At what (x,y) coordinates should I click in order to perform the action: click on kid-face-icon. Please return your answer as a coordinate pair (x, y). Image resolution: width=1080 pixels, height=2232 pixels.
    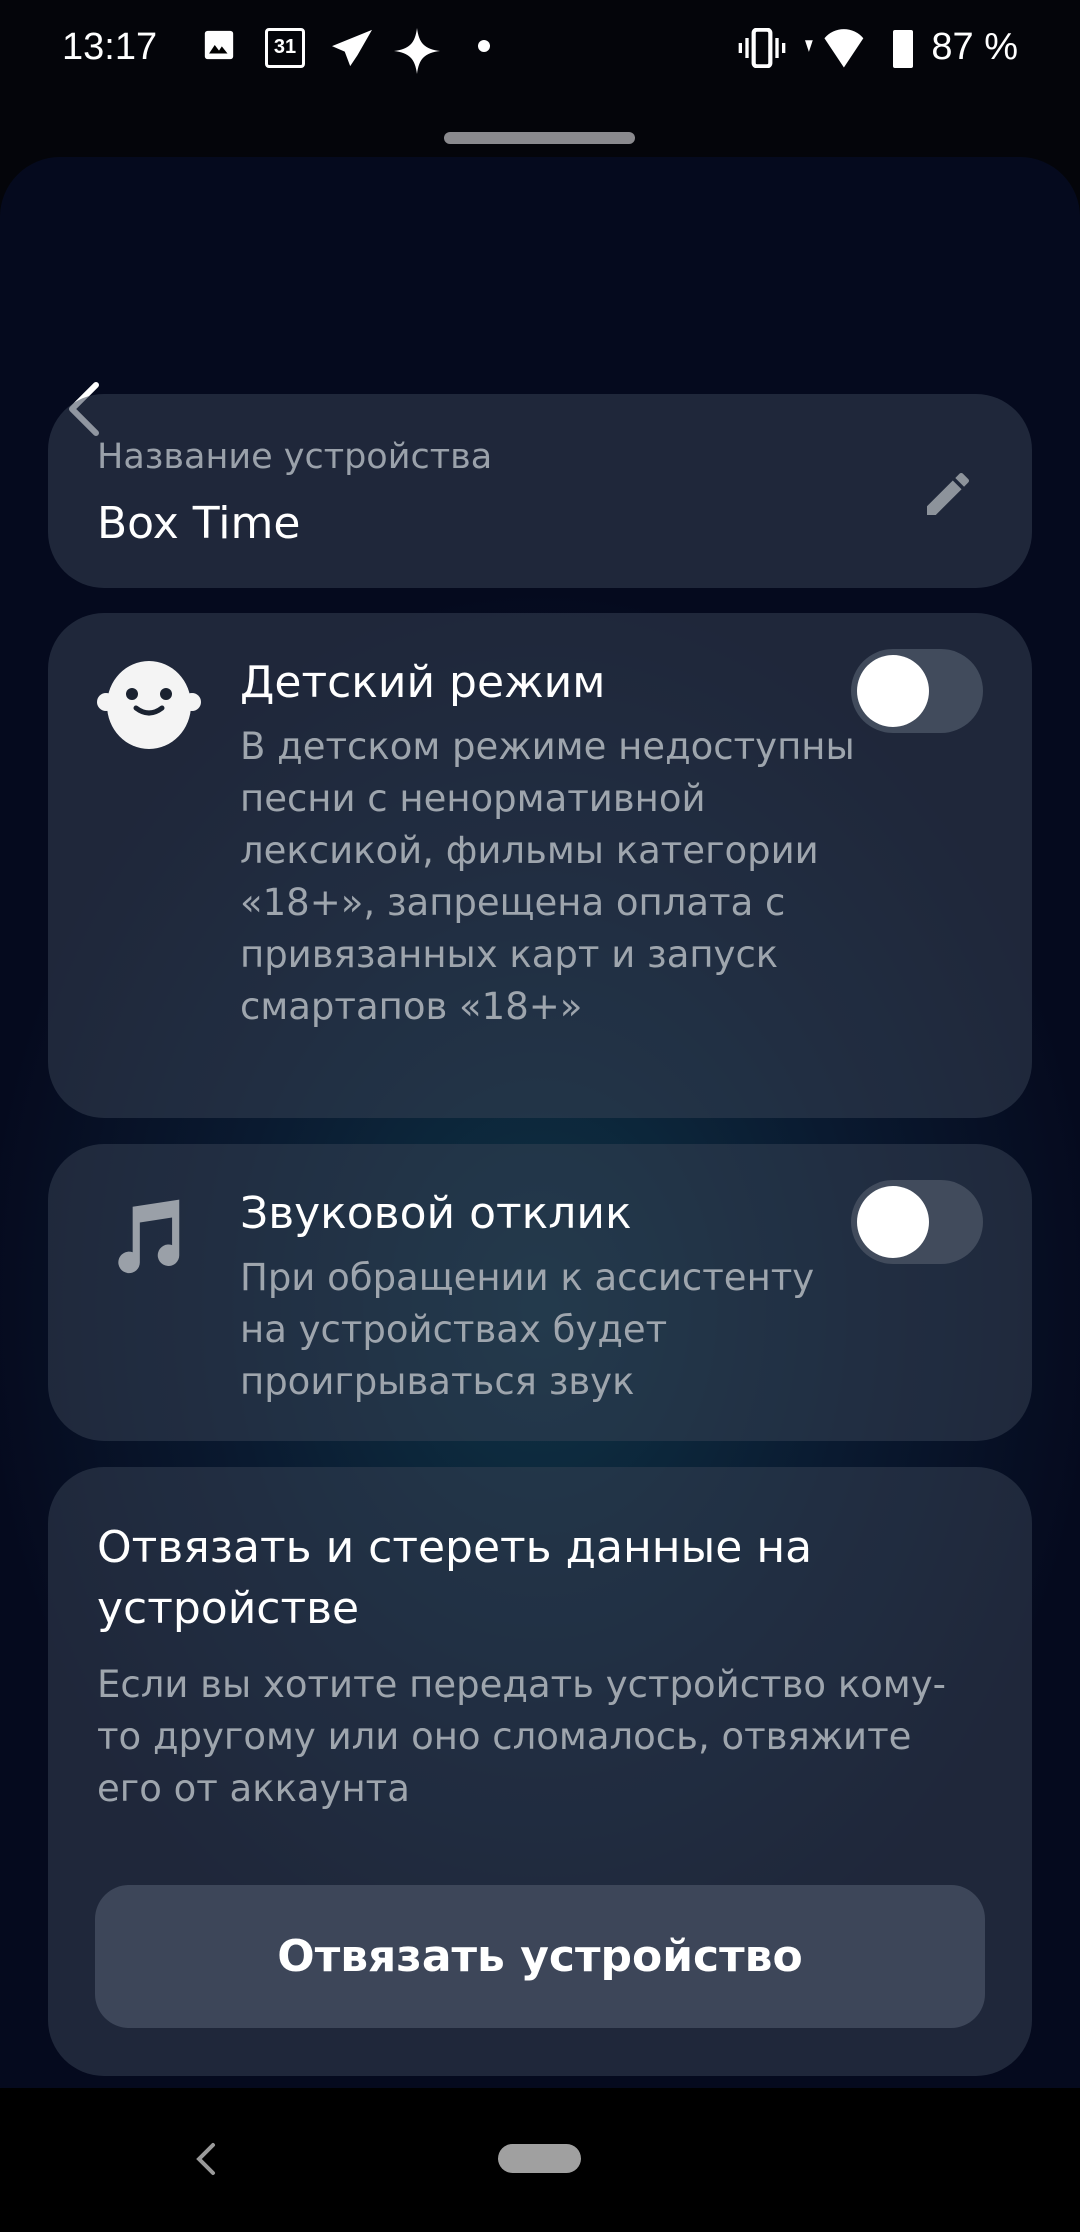
    Looking at the image, I should click on (149, 705).